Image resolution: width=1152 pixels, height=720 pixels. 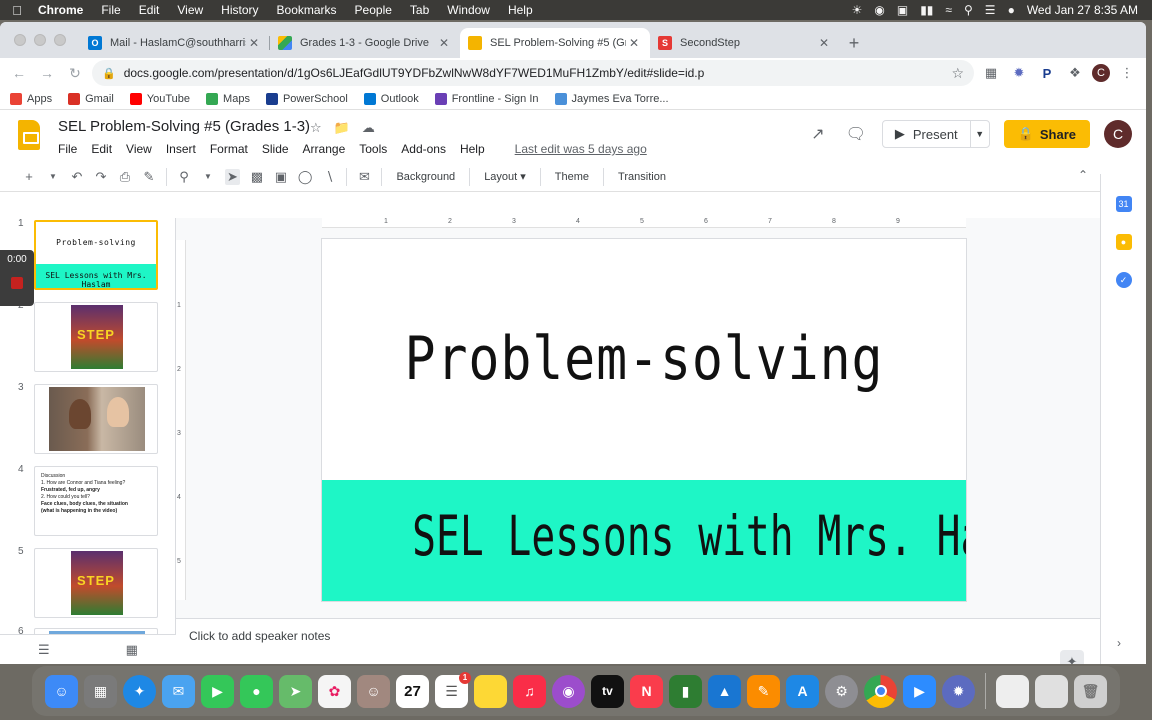 What do you see at coordinates (689, 536) in the screenshot?
I see `slide-subtitle: SEL Lessons with Mrs. Haslam` at bounding box center [689, 536].